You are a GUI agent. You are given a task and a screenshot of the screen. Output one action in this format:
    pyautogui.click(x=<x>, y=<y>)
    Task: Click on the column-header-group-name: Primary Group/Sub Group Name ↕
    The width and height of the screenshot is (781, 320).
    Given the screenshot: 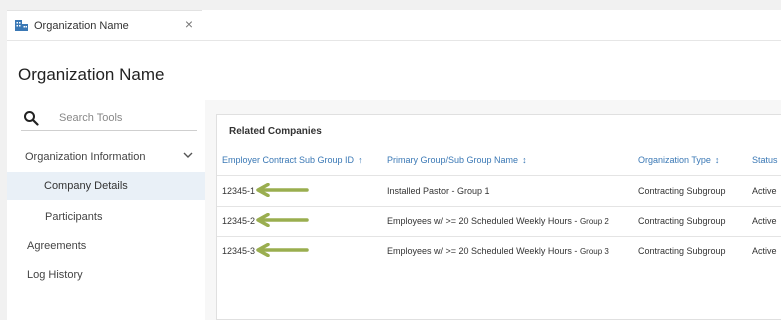 What is the action you would take?
    pyautogui.click(x=457, y=160)
    